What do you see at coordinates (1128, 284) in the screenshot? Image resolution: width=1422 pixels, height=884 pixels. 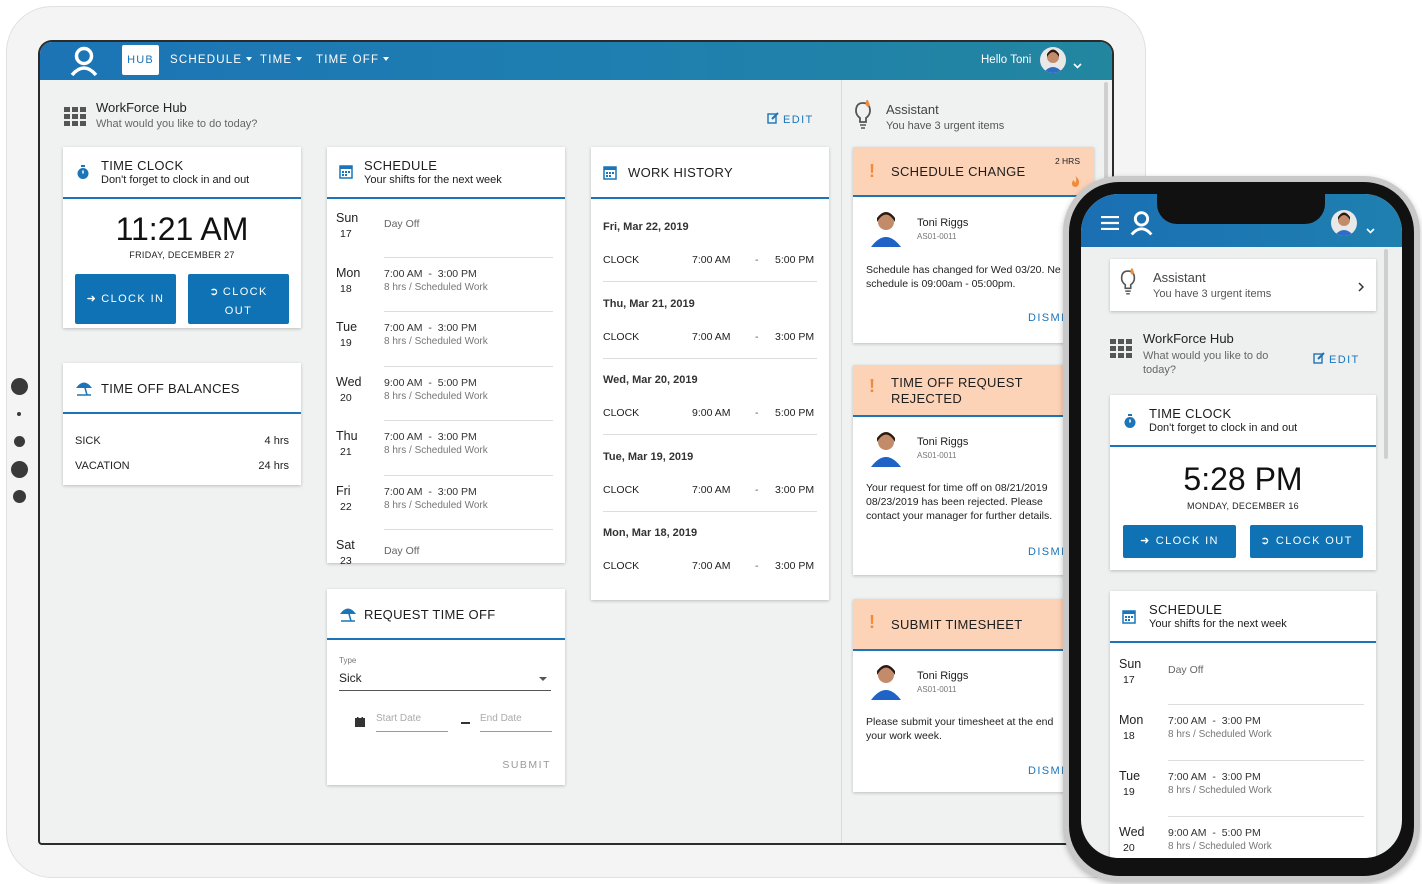 I see `lightbulb-icon` at bounding box center [1128, 284].